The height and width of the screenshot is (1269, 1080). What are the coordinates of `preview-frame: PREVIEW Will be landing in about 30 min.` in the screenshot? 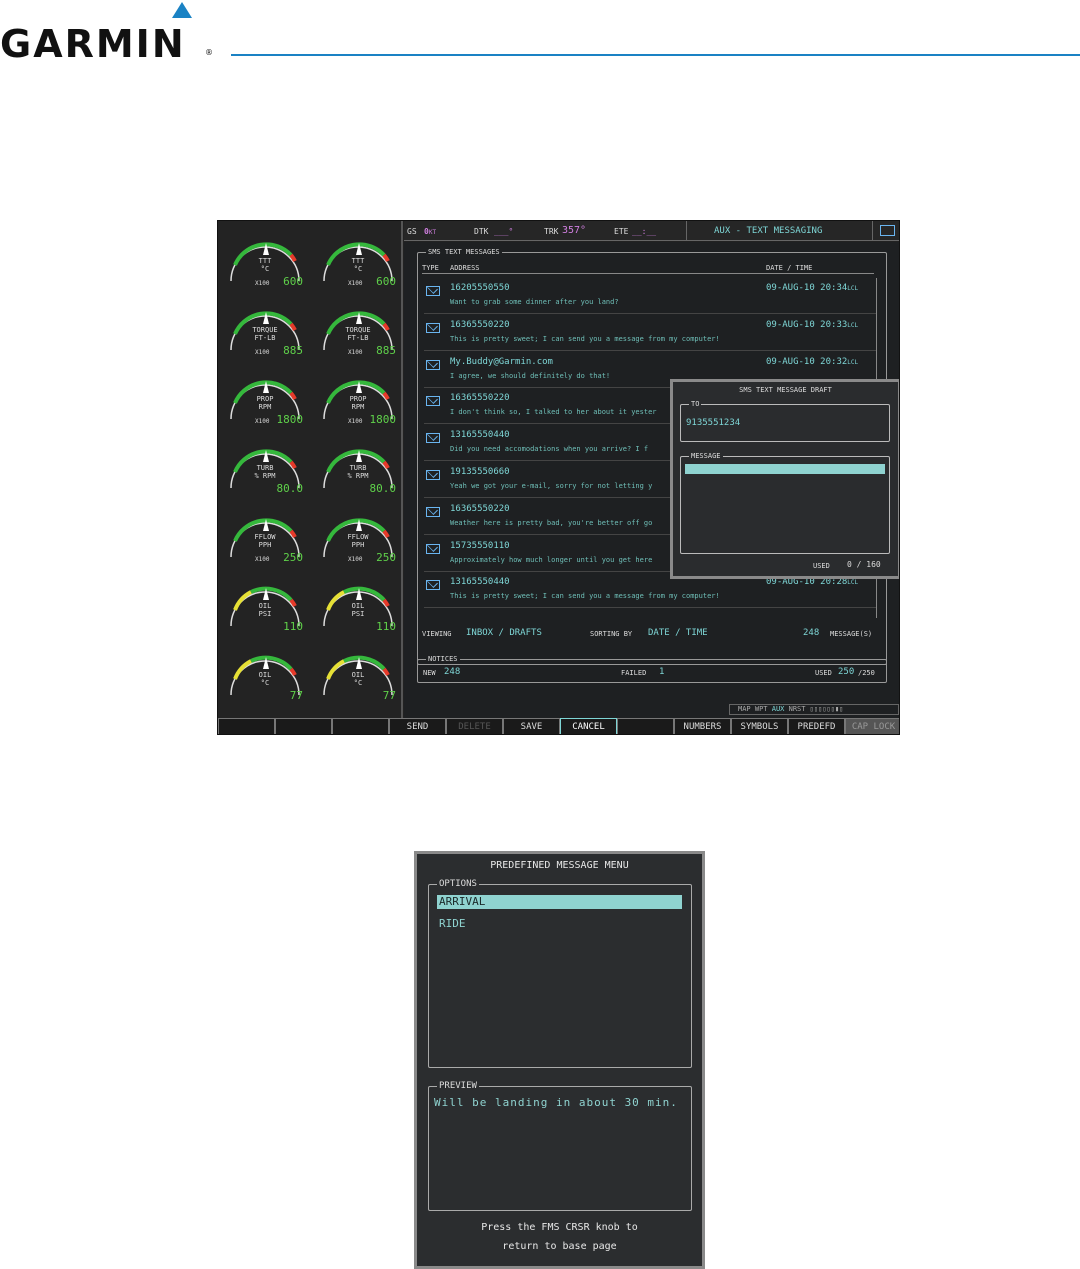 It's located at (560, 1146).